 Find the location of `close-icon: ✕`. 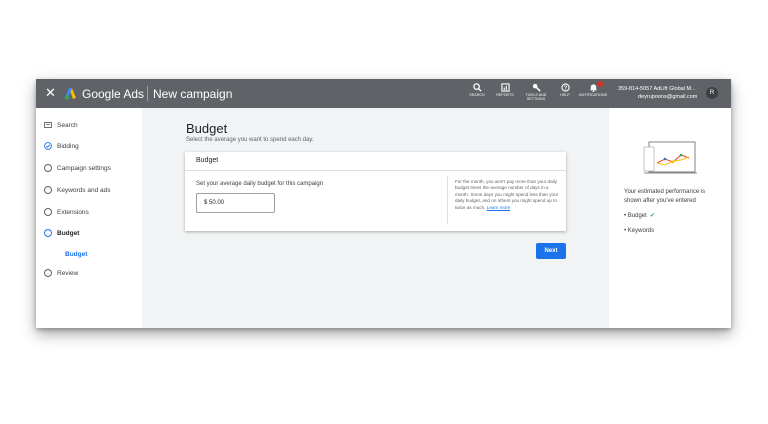

close-icon: ✕ is located at coordinates (50, 93).